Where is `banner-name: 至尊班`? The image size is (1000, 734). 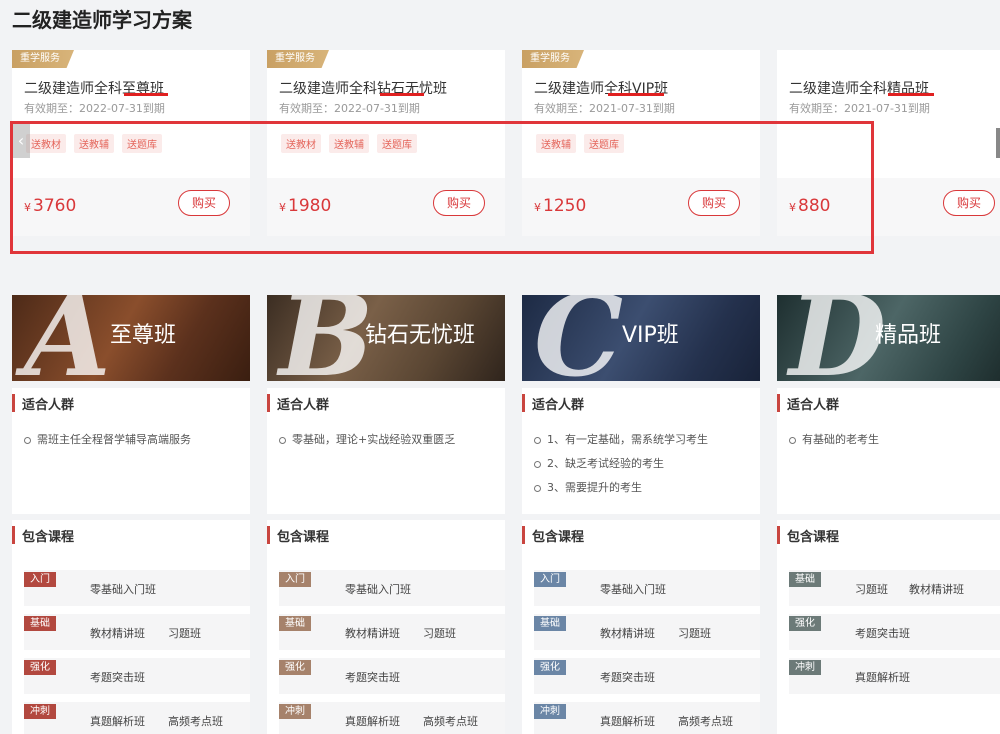 banner-name: 至尊班 is located at coordinates (143, 335).